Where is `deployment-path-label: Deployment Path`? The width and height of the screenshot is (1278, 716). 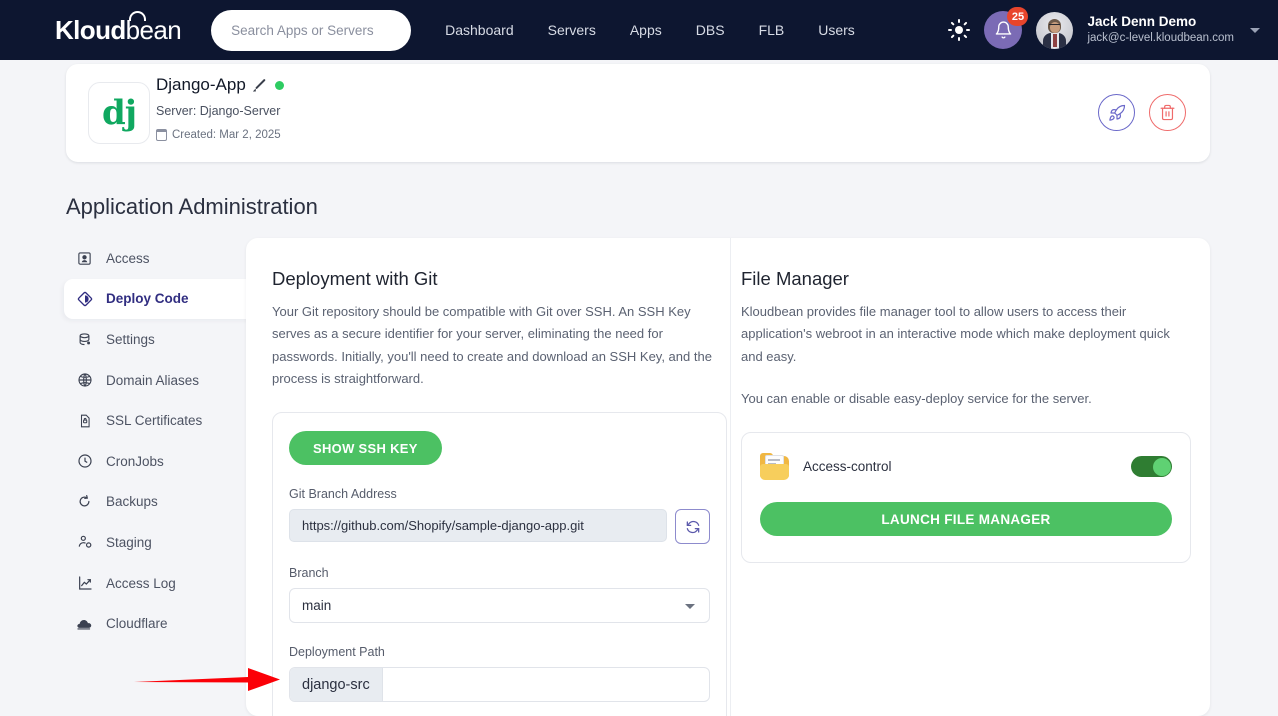
deployment-path-label: Deployment Path is located at coordinates (337, 652).